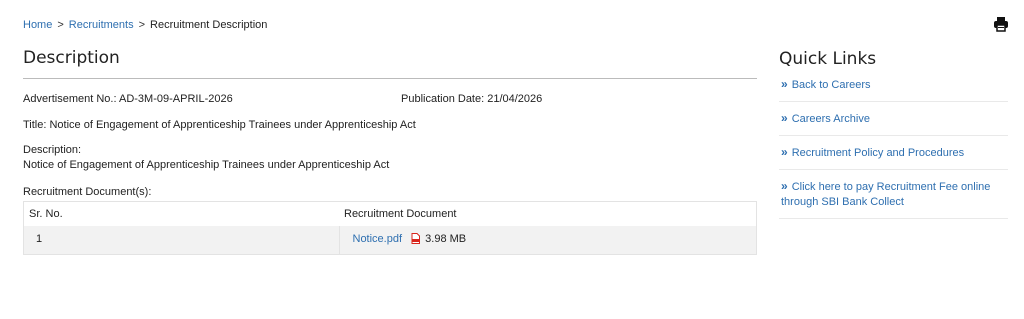 This screenshot has height=319, width=1024. Describe the element at coordinates (878, 153) in the screenshot. I see `quick-link-label: Recruitment Policy and Procedures` at that location.